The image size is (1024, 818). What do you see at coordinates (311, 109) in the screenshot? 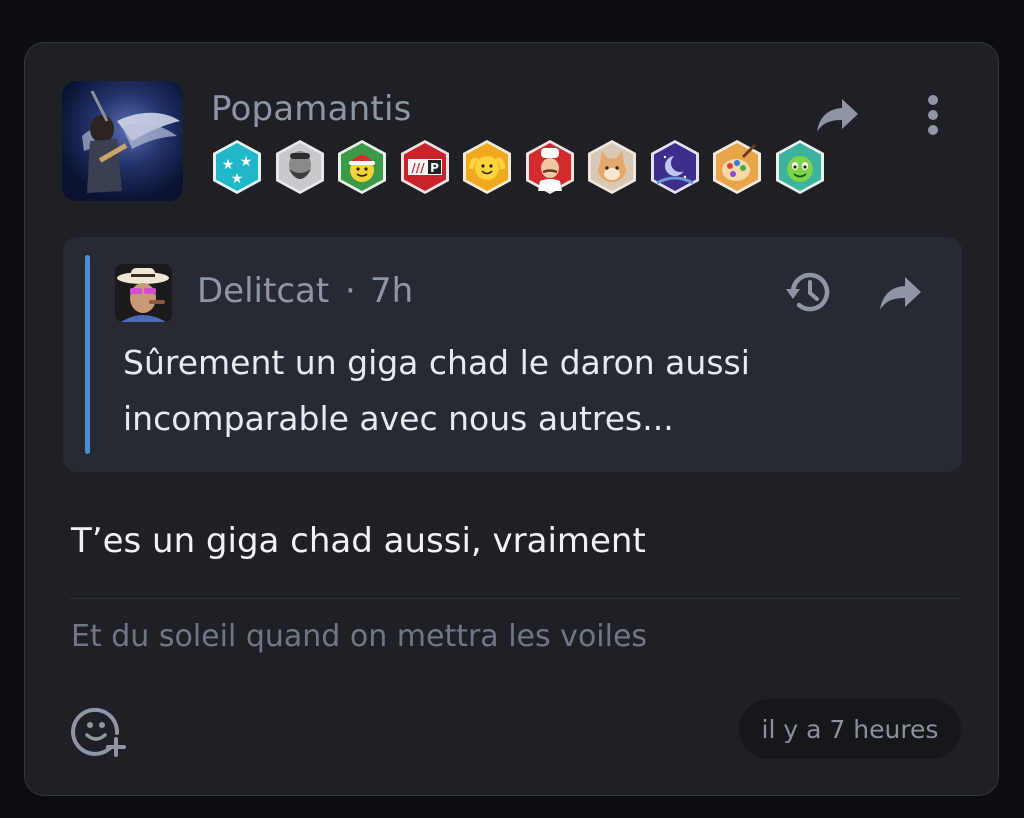
I see `author-name: Popamantis` at bounding box center [311, 109].